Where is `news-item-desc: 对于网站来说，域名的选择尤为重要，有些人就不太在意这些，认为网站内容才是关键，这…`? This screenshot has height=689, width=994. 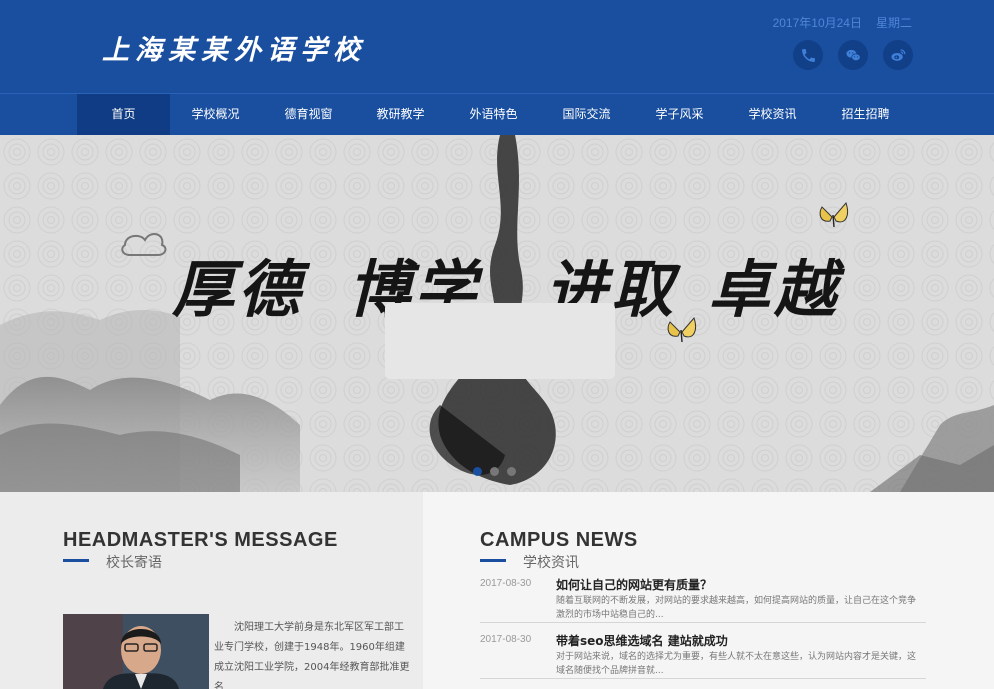
news-item-desc: 对于网站来说，域名的选择尤为重要，有些人就不太在意这些，认为网站内容才是关键，这… is located at coordinates (736, 664).